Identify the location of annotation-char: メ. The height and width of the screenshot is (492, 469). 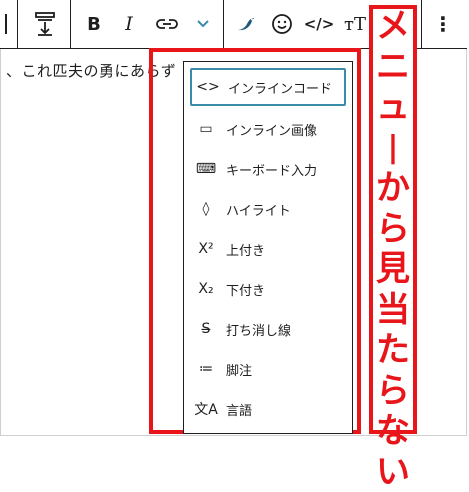
(393, 26).